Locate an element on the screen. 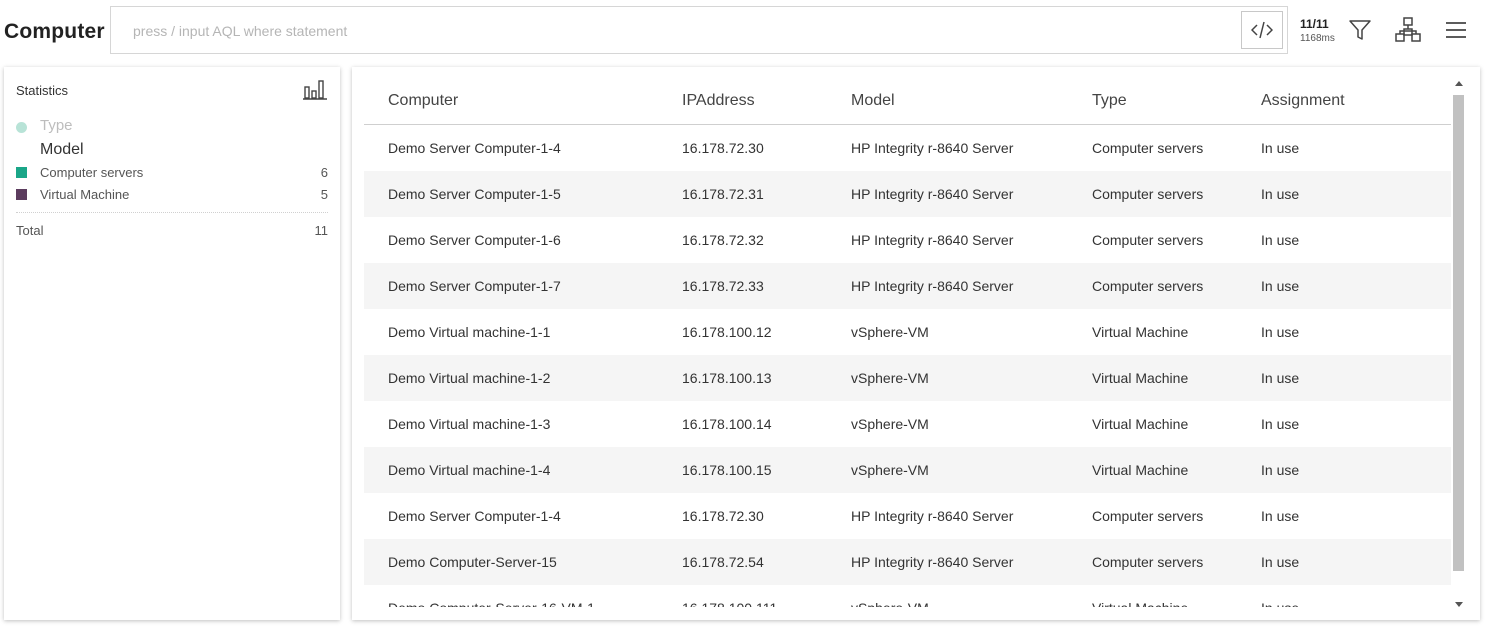 This screenshot has width=1489, height=630. cell-ipaddress: 16.178.72.54 is located at coordinates (723, 562).